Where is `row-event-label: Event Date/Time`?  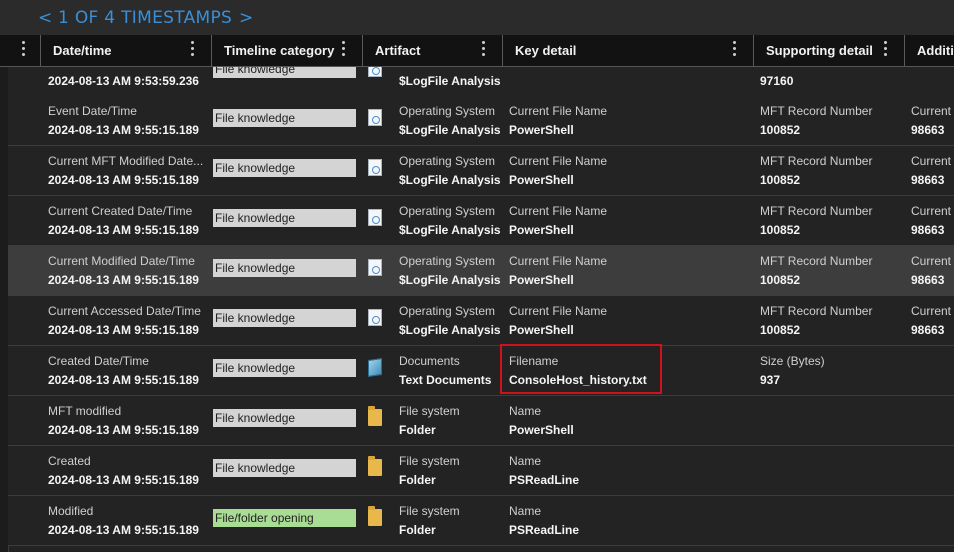
row-event-label: Event Date/Time is located at coordinates (92, 111).